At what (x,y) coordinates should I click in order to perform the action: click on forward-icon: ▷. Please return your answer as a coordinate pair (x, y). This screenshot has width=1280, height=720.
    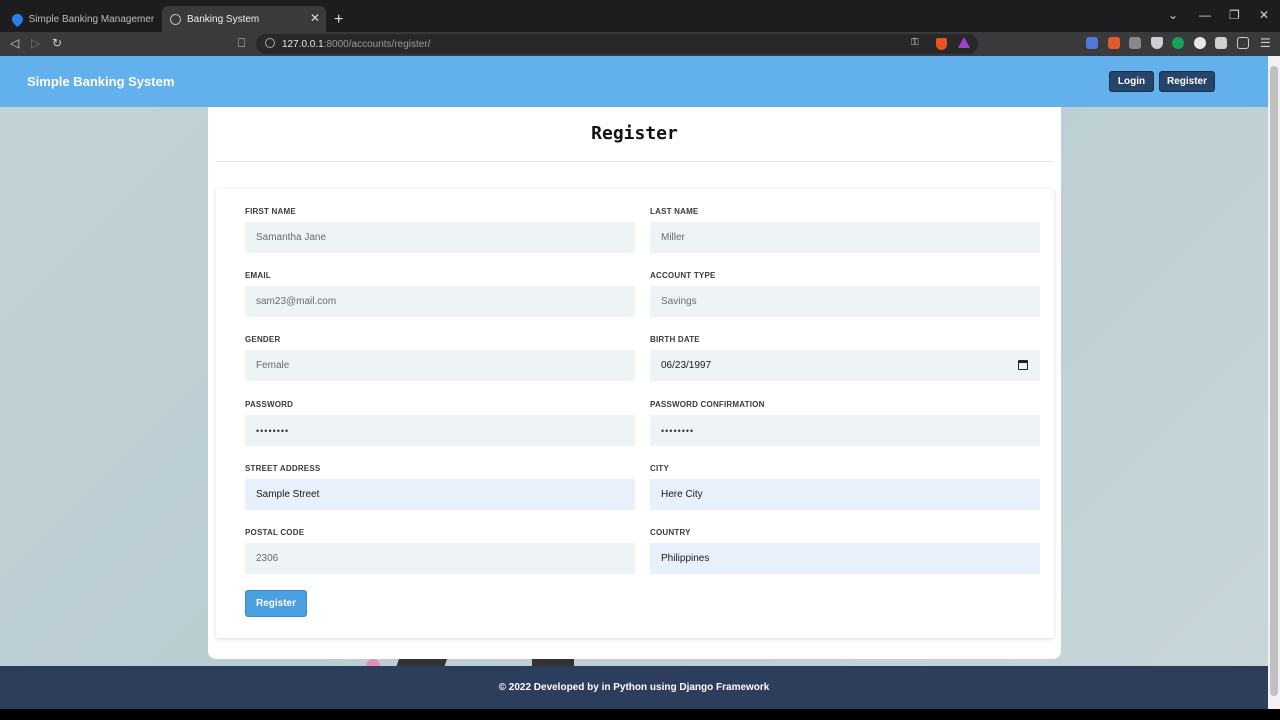
    Looking at the image, I should click on (35, 43).